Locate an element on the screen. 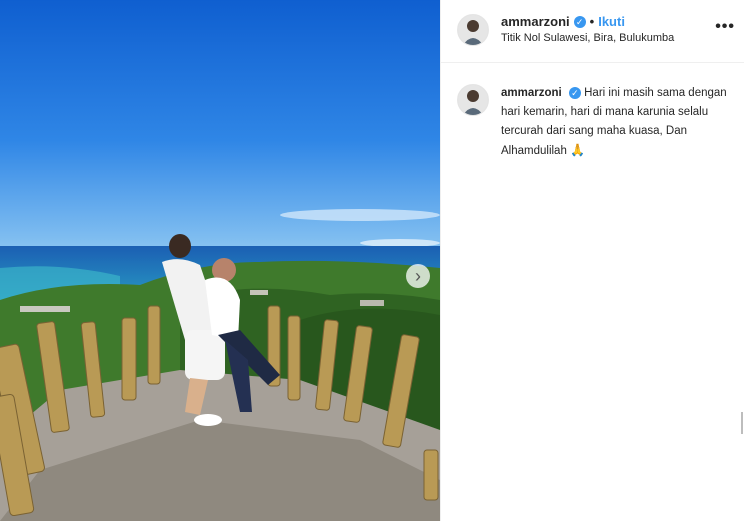 This screenshot has width=744, height=521. more-options-icon: ••• is located at coordinates (725, 27).